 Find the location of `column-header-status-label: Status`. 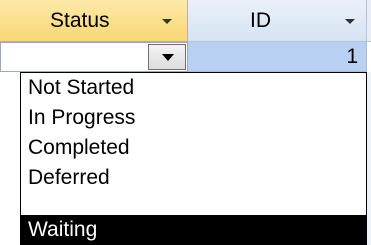

column-header-status-label: Status is located at coordinates (80, 20).